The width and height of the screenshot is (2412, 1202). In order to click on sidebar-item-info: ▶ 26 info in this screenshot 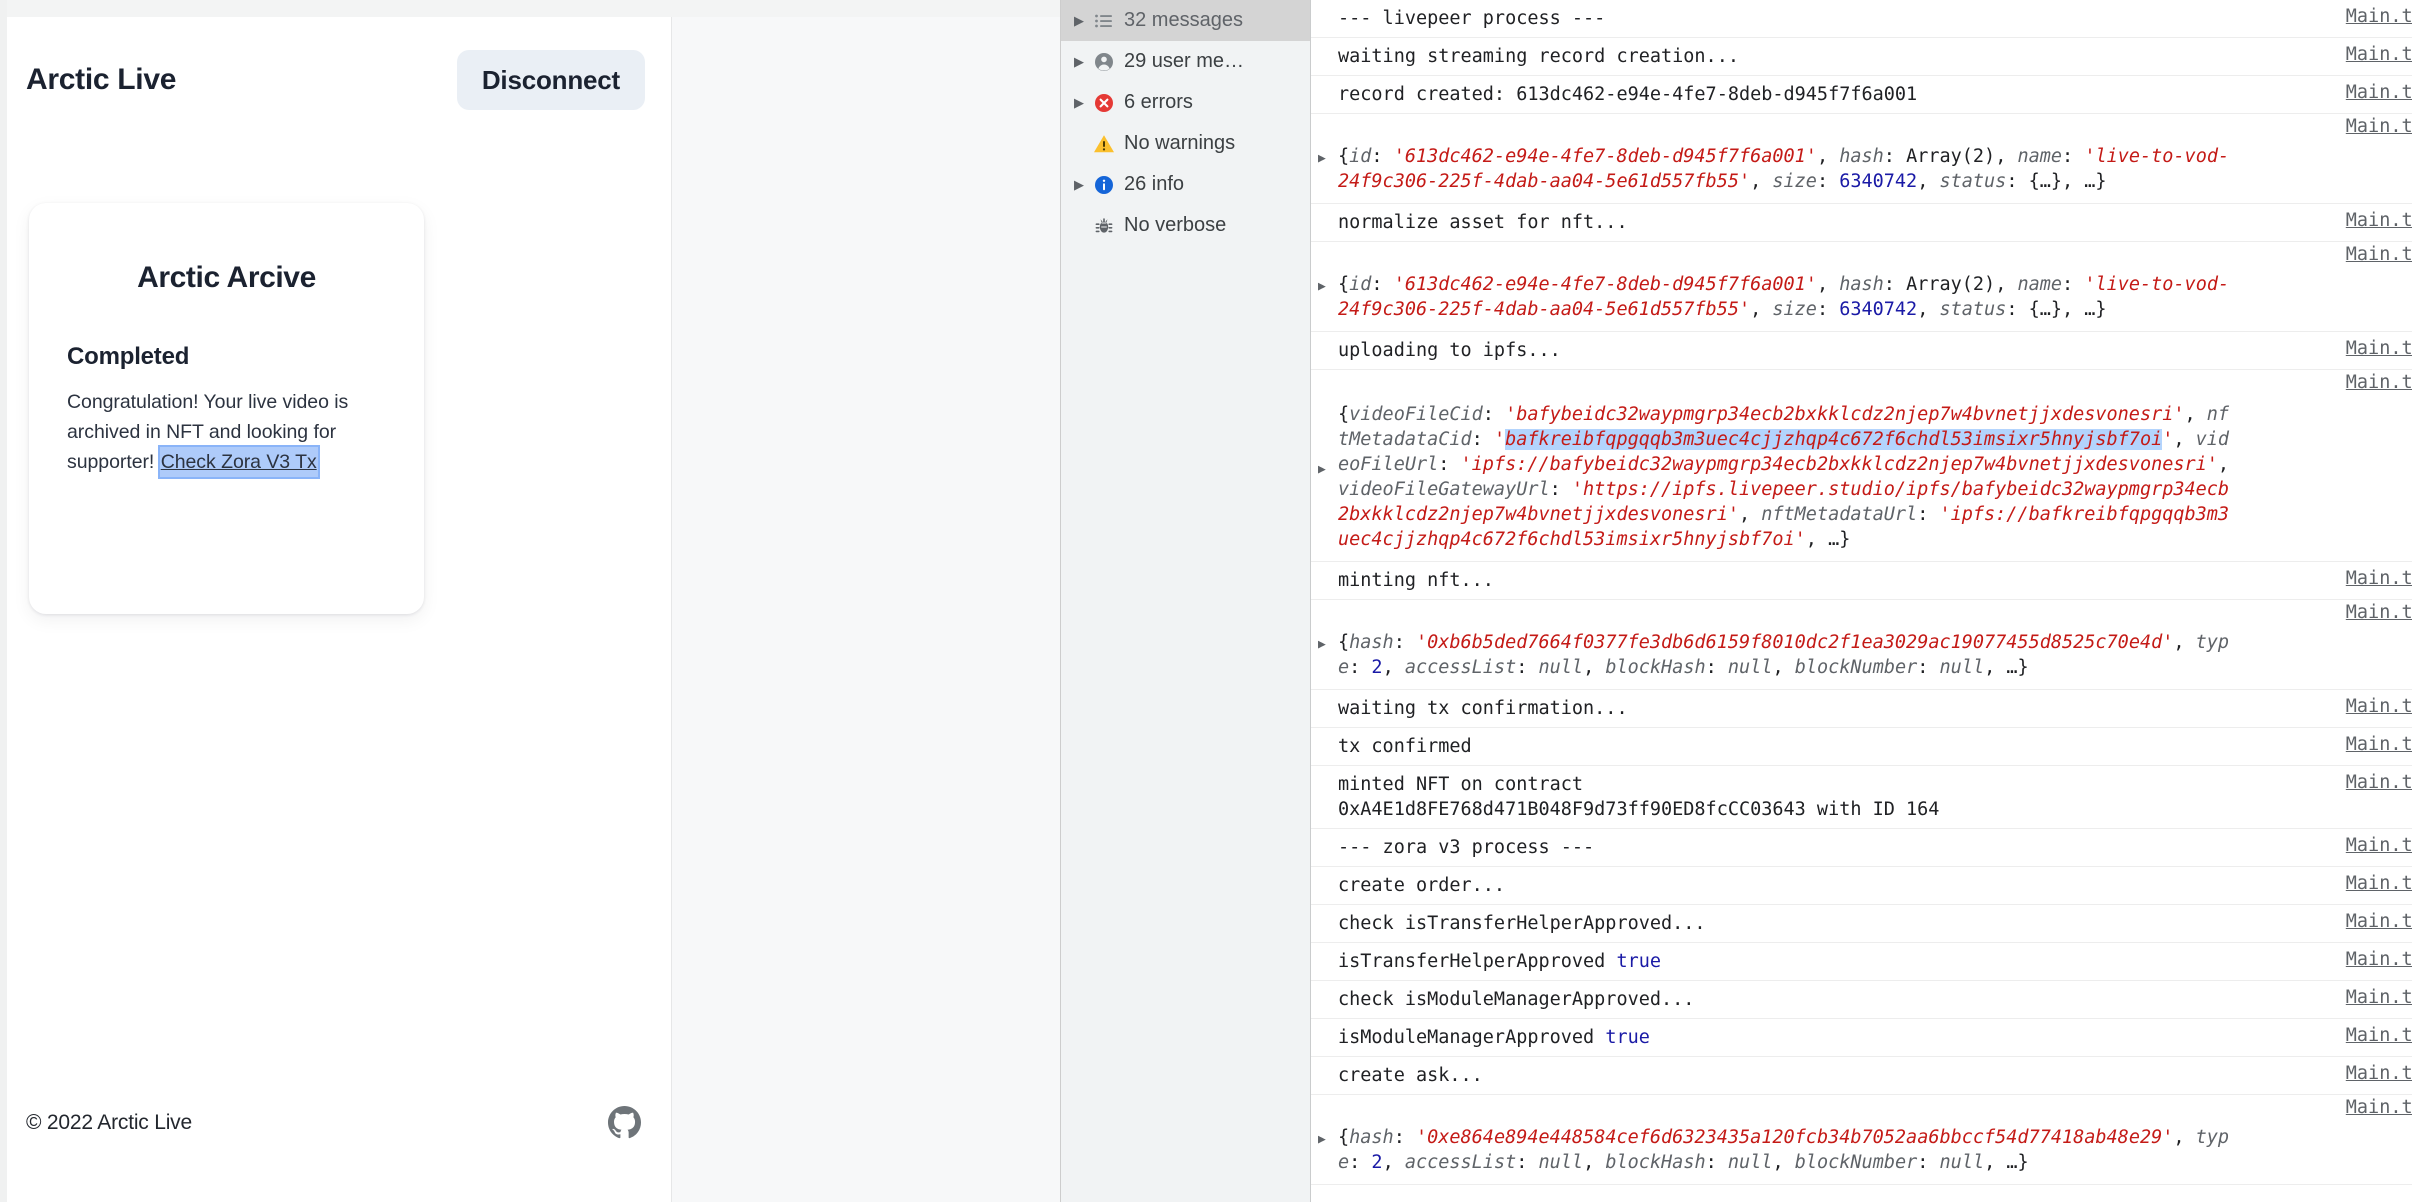, I will do `click(1185, 184)`.